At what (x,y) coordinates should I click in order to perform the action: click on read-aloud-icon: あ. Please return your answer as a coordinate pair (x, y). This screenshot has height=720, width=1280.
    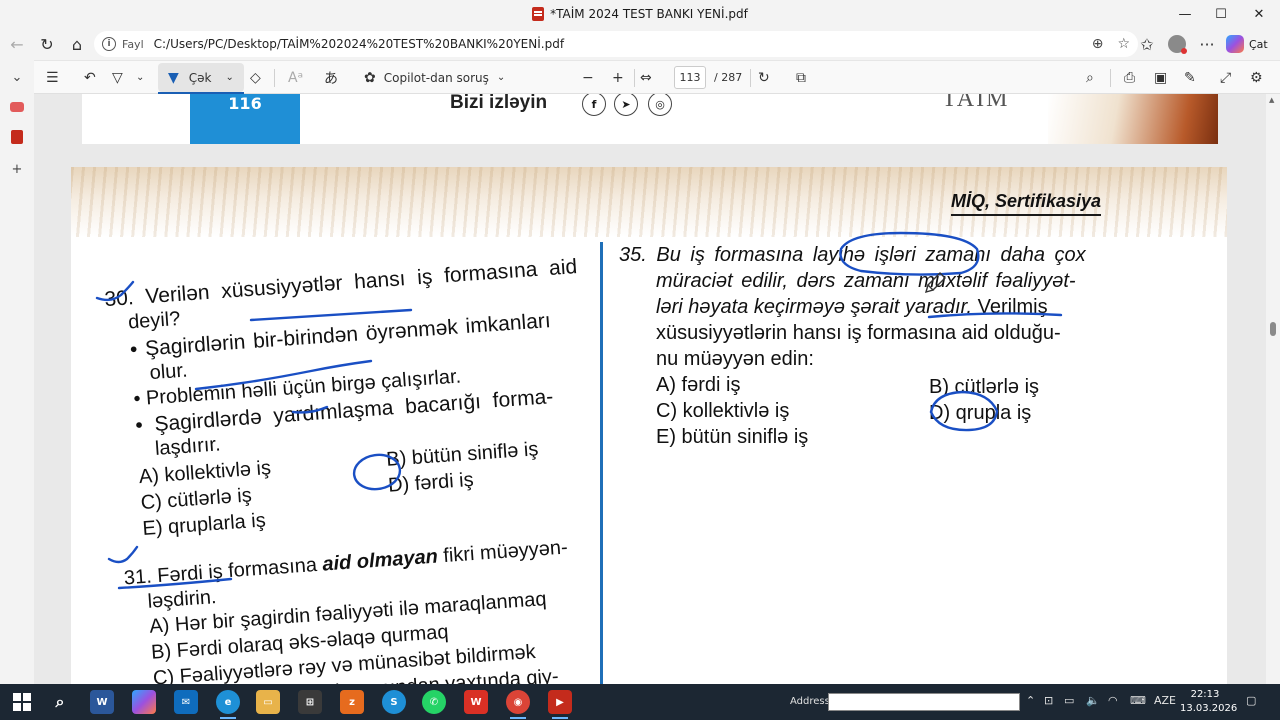
    Looking at the image, I should click on (331, 77).